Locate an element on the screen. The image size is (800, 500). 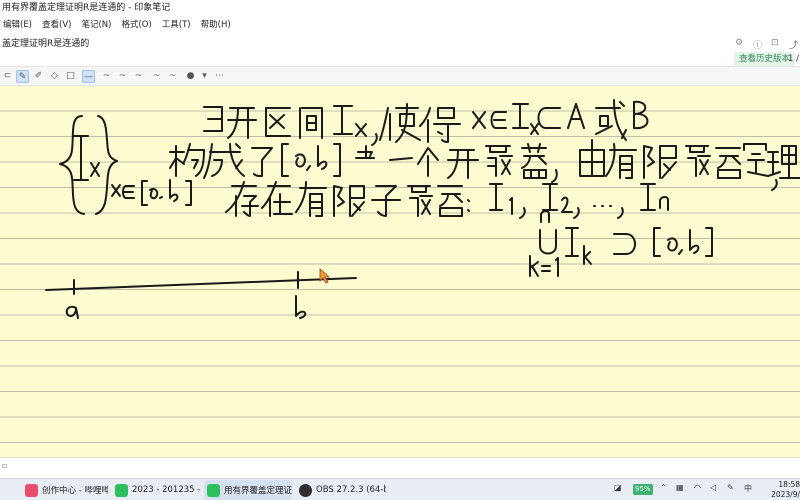
menu-help: 帮助(H) is located at coordinates (218, 25).